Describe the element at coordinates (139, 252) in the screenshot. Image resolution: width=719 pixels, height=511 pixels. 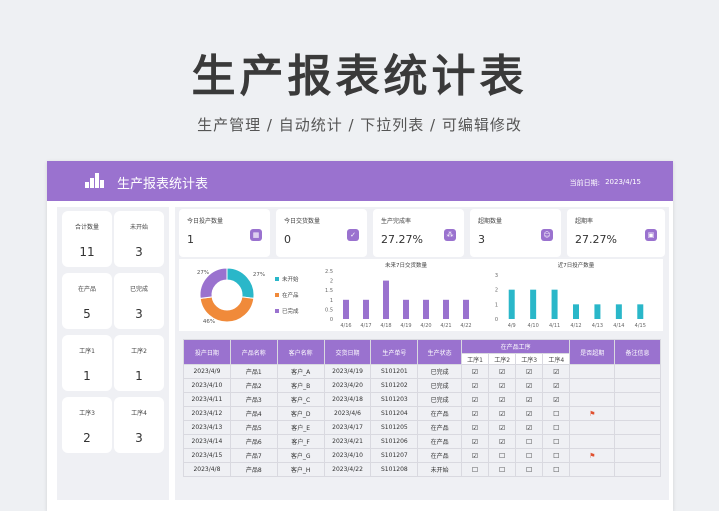
I see `kpi-value: 3` at that location.